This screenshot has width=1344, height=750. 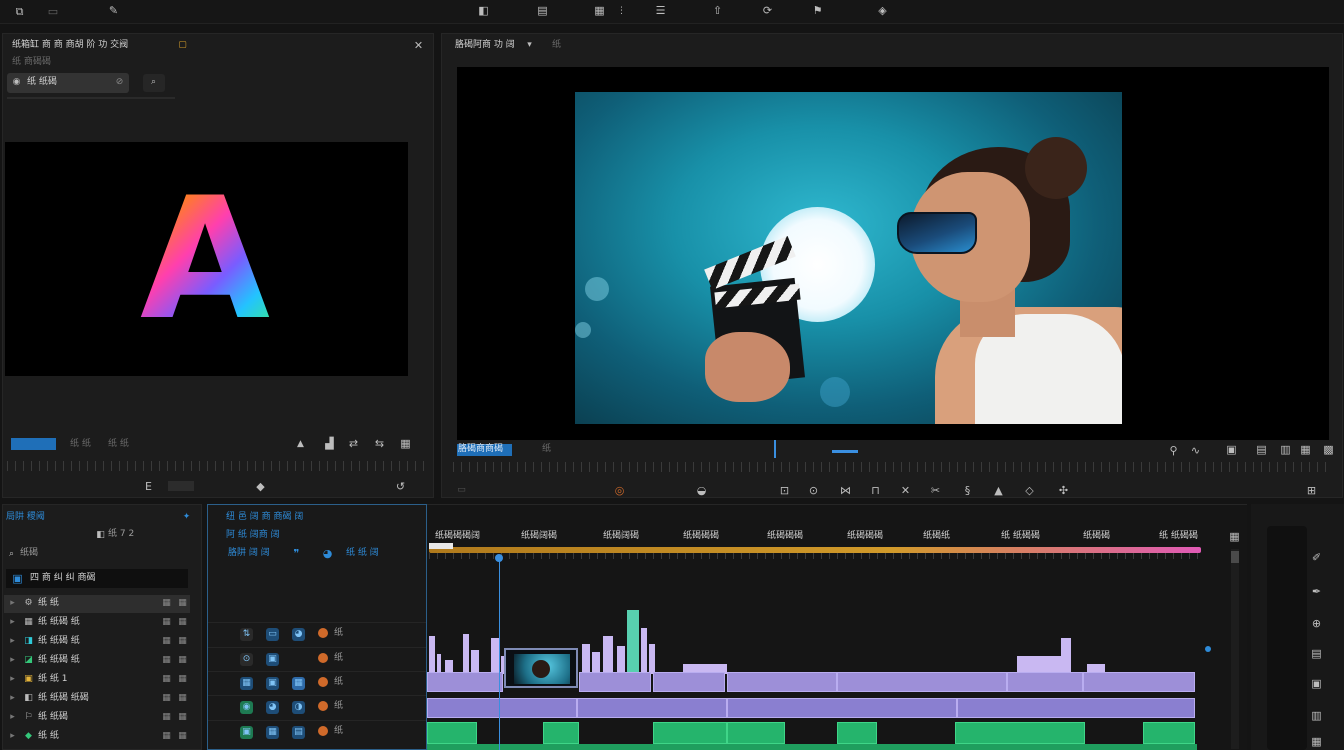 What do you see at coordinates (68, 83) in the screenshot?
I see `source-search-input: ◉ 纸 纸碣 ⊘` at bounding box center [68, 83].